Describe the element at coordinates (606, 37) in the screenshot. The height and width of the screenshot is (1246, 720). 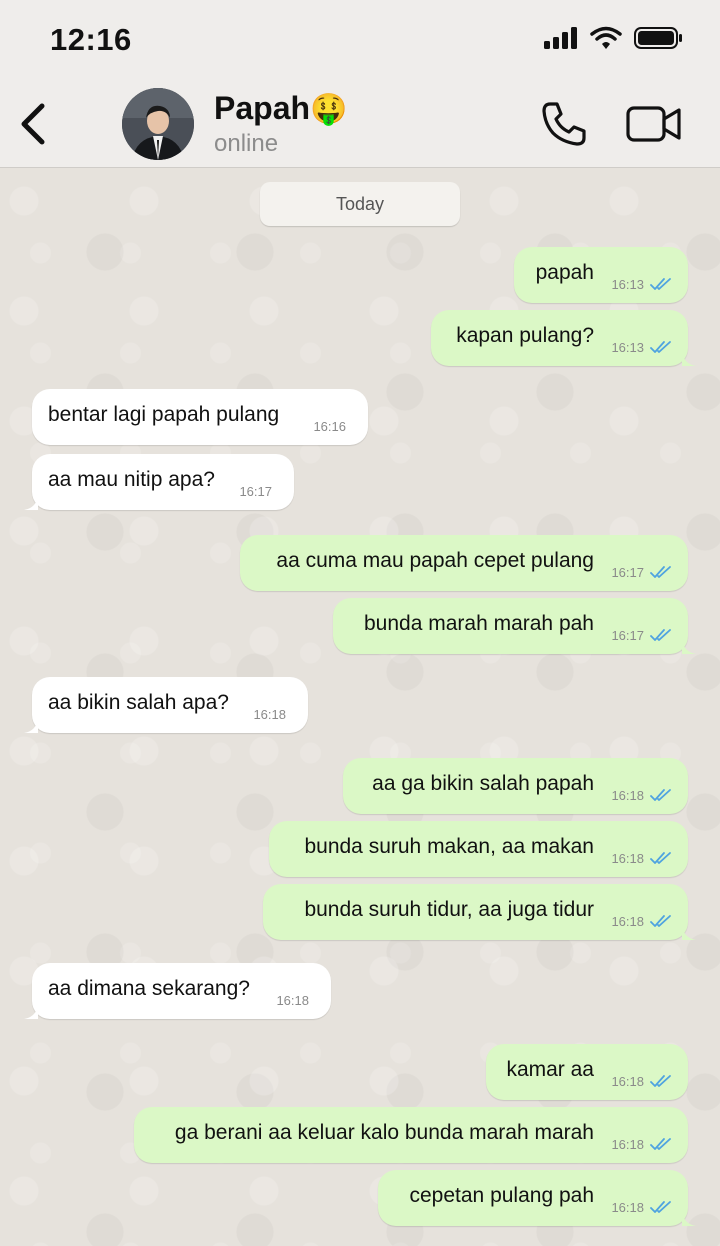
I see `wifi-icon` at that location.